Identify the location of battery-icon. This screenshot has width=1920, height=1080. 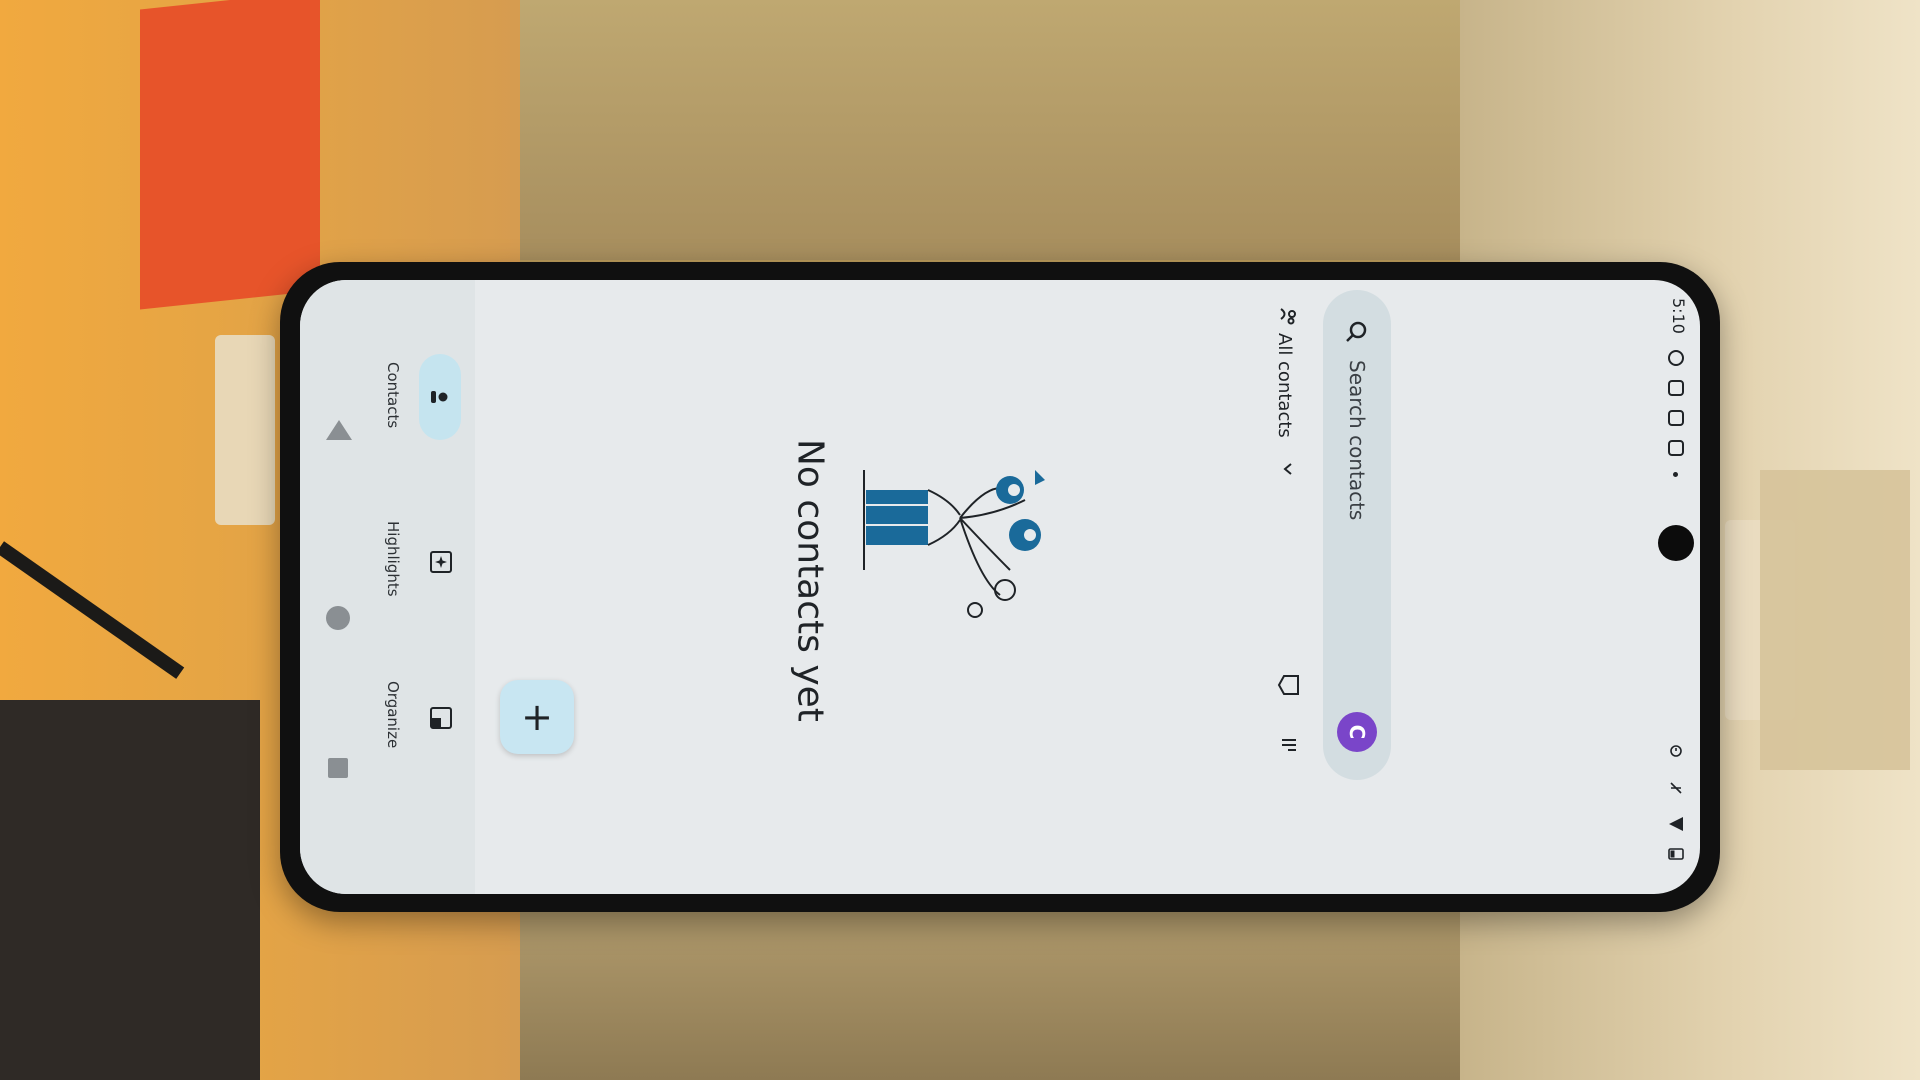
(1676, 854).